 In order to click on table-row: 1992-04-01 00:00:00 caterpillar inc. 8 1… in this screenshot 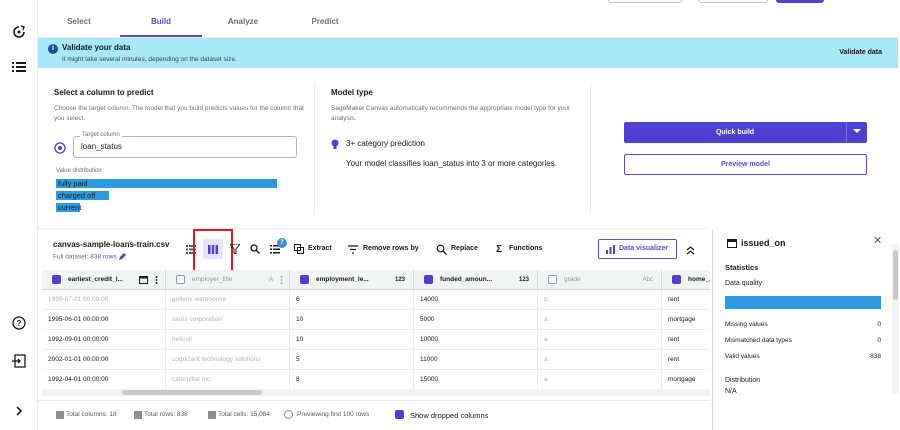, I will do `click(376, 380)`.